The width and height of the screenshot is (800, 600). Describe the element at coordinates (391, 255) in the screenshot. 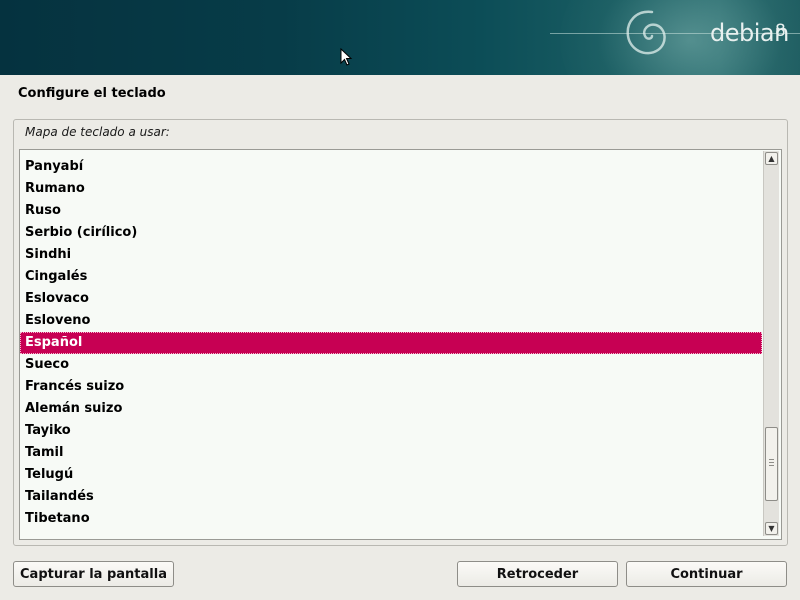

I see `list-item: Sindhi` at that location.